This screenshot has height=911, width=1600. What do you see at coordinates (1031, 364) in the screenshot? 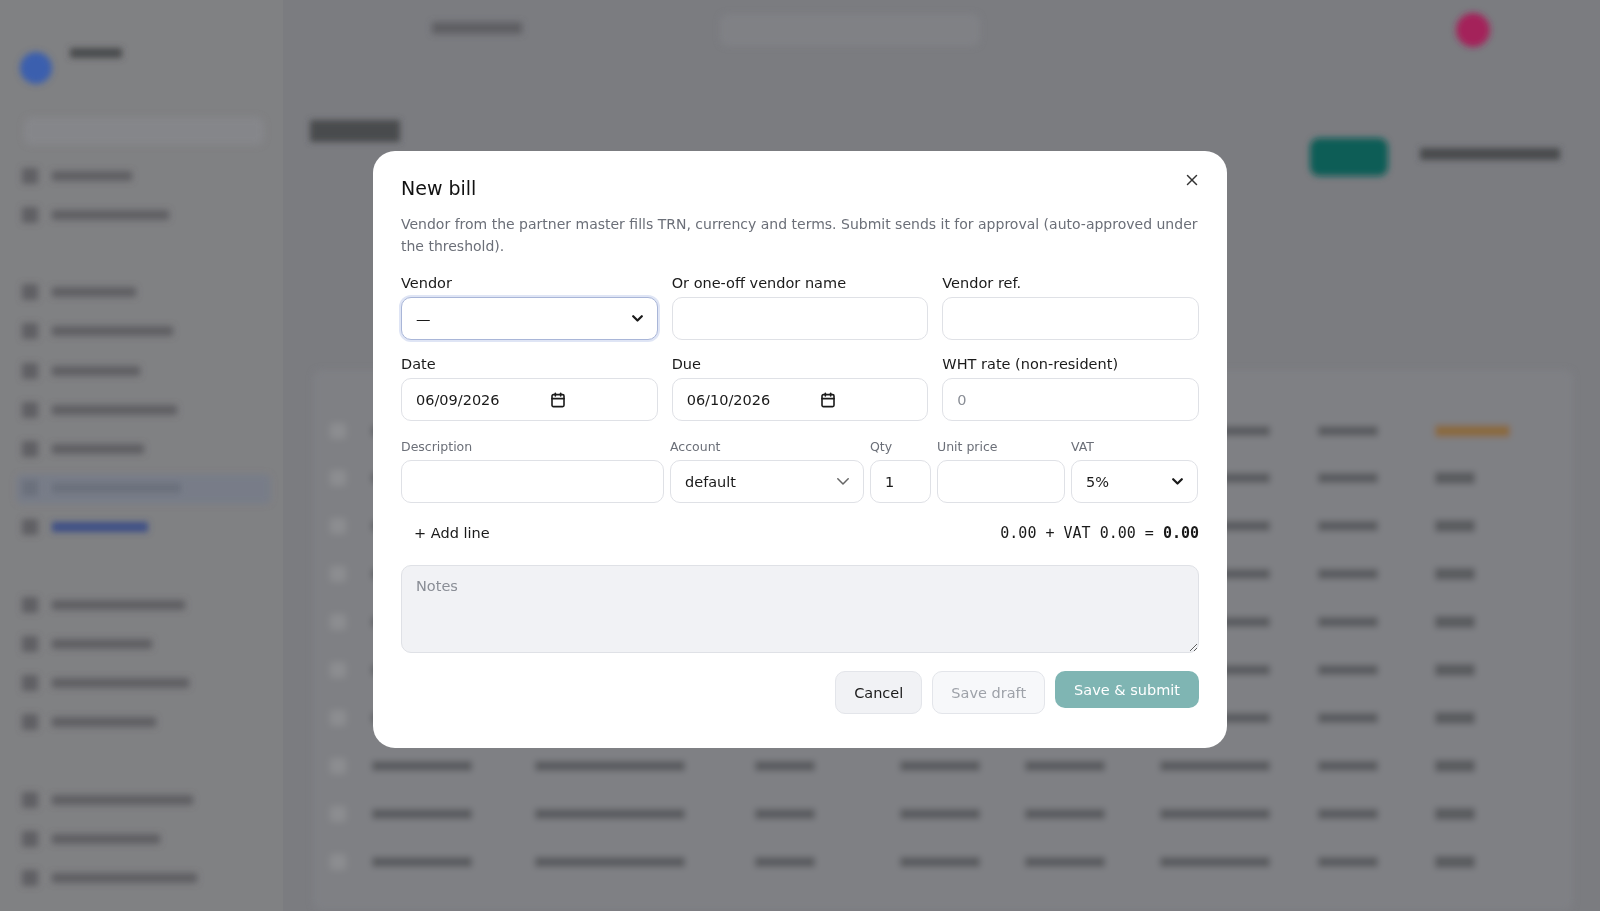
I see `field-label: WHT rate (non-resident)` at bounding box center [1031, 364].